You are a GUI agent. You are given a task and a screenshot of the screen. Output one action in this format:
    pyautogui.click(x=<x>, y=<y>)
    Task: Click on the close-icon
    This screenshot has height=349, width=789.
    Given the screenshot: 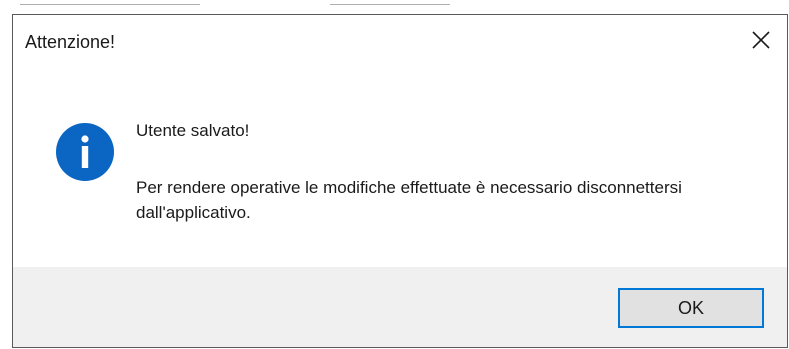 What is the action you would take?
    pyautogui.click(x=761, y=40)
    